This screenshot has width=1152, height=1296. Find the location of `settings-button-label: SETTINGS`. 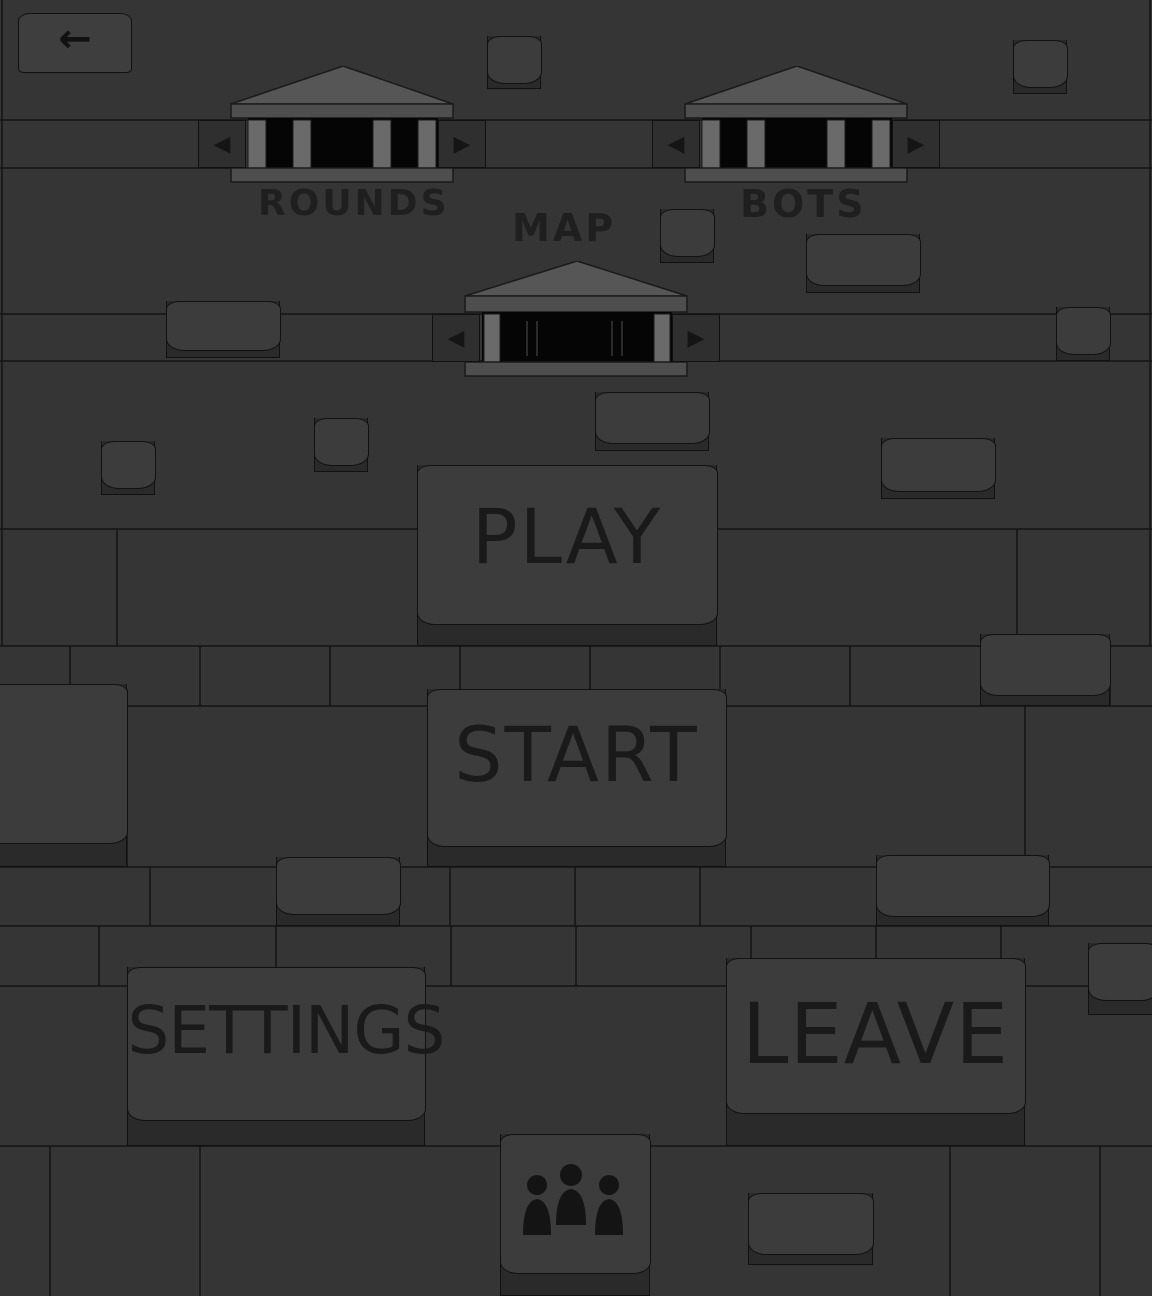

settings-button-label: SETTINGS is located at coordinates (286, 1030).